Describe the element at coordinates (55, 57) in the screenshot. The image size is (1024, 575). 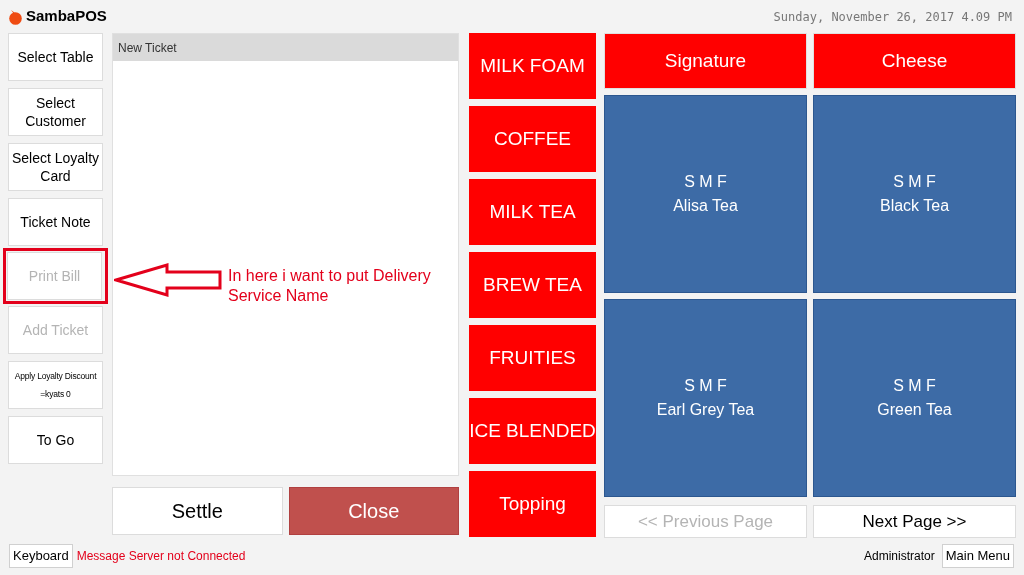
I see `action-button: Select Table` at that location.